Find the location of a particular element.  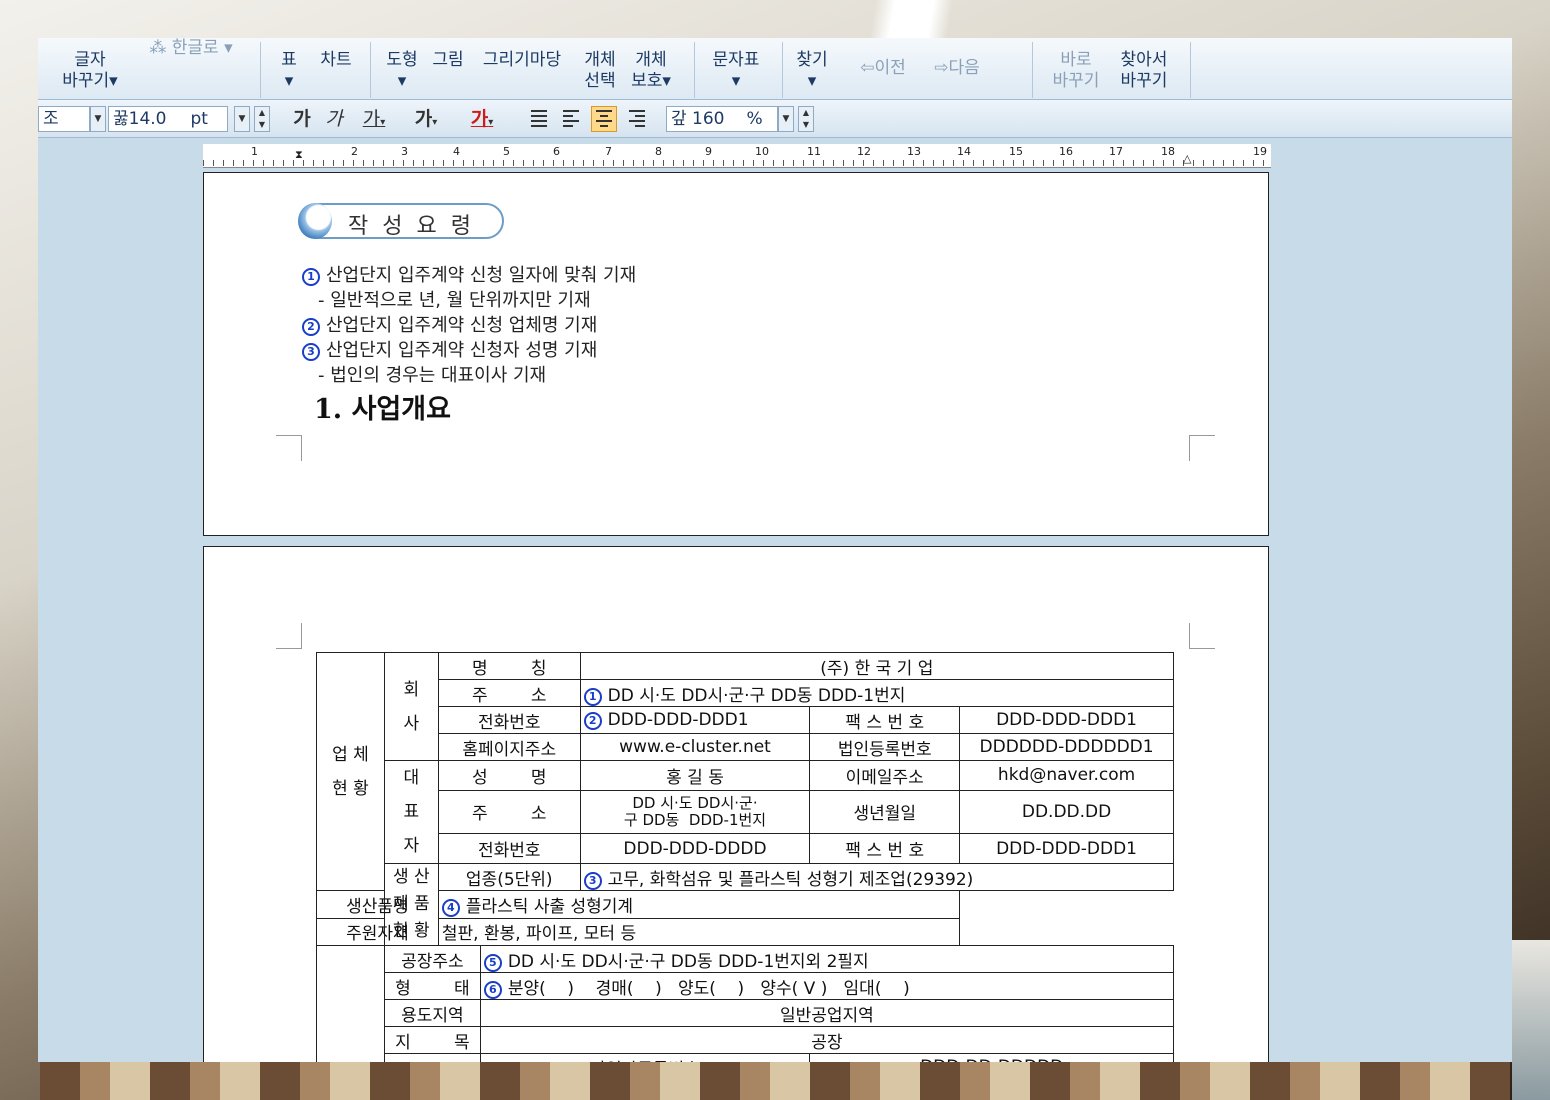

ruler-tick-label: 10 is located at coordinates (762, 151).